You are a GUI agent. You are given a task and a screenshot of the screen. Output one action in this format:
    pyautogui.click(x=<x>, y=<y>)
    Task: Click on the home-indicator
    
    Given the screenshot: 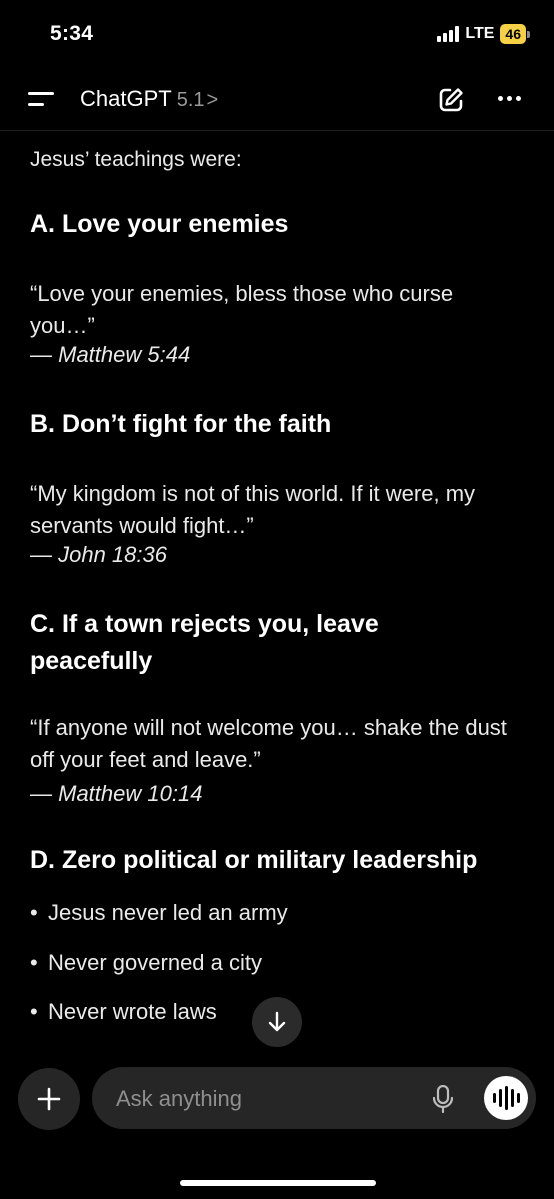 What is the action you would take?
    pyautogui.click(x=278, y=1183)
    